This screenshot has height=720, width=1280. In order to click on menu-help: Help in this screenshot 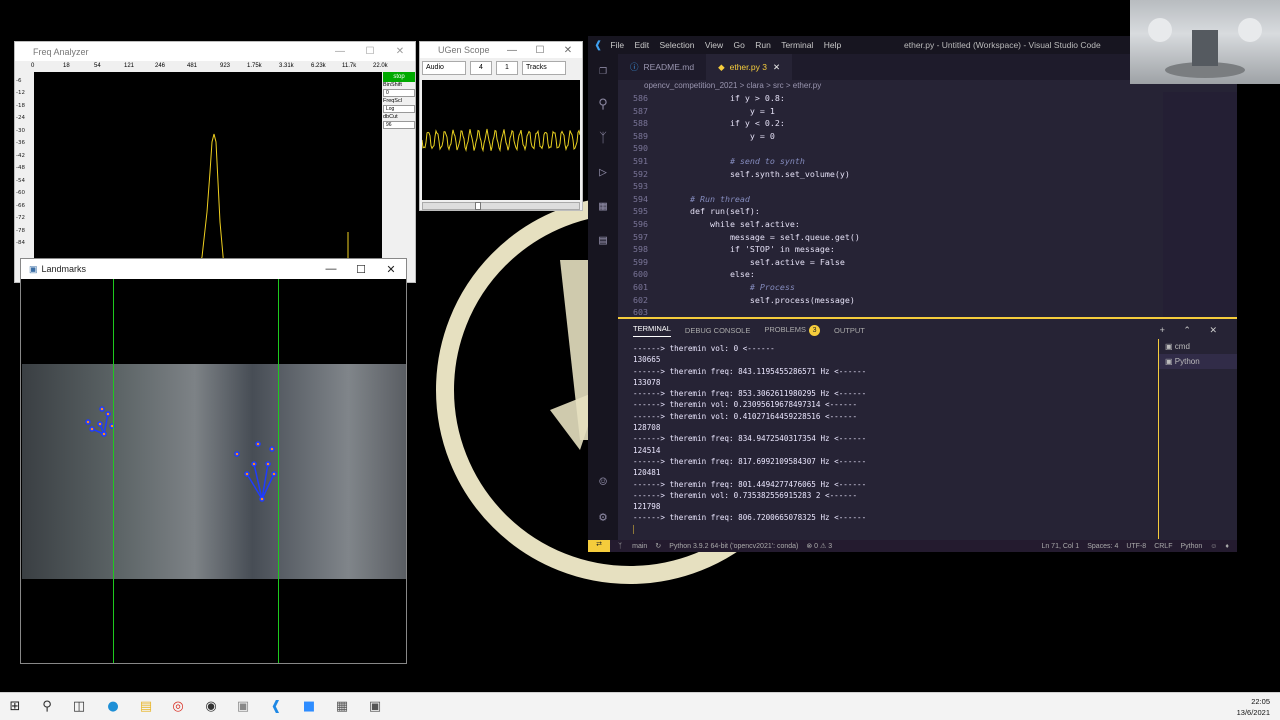, I will do `click(832, 45)`.